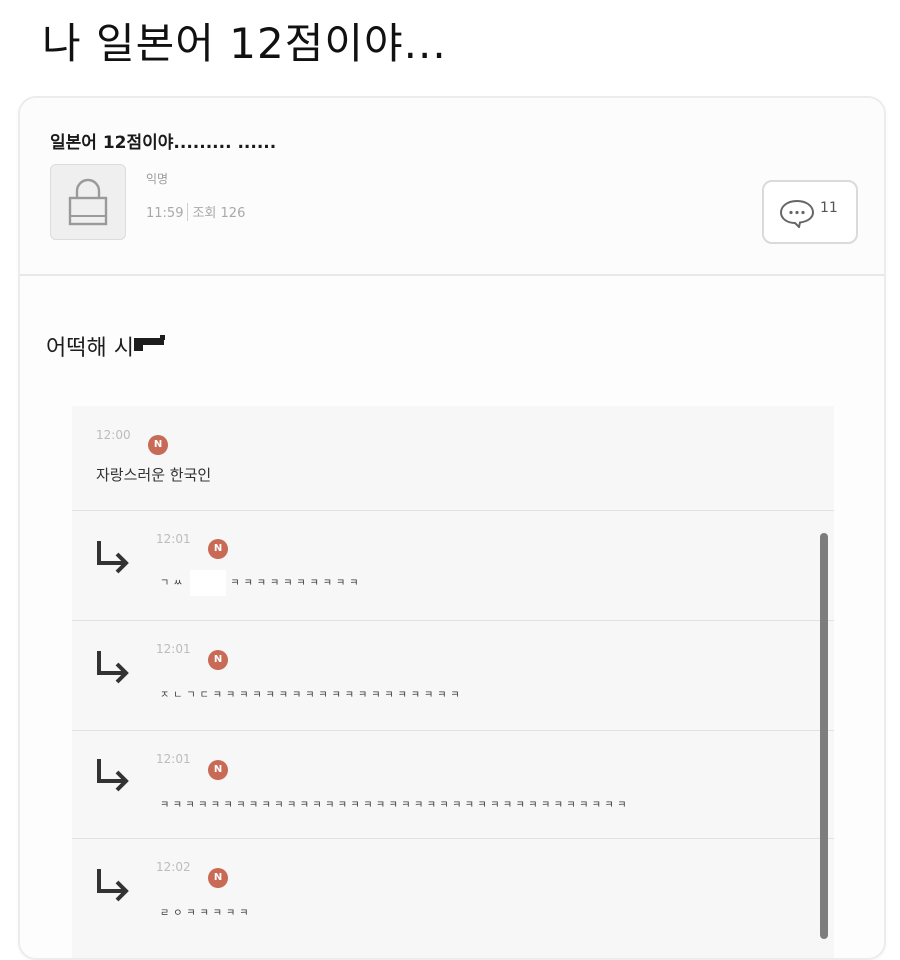 The height and width of the screenshot is (960, 900). I want to click on comment-reply: 12:02 N ㄹㅇㅋㅋㅋㅋㅋ, so click(453, 898).